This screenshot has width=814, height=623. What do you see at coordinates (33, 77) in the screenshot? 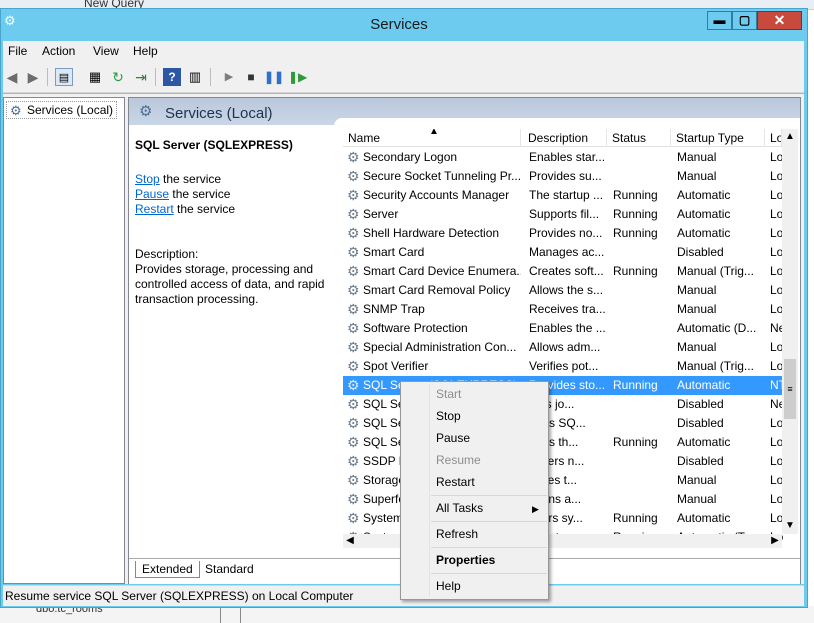
I see `forward-arrow-icon: ▶` at bounding box center [33, 77].